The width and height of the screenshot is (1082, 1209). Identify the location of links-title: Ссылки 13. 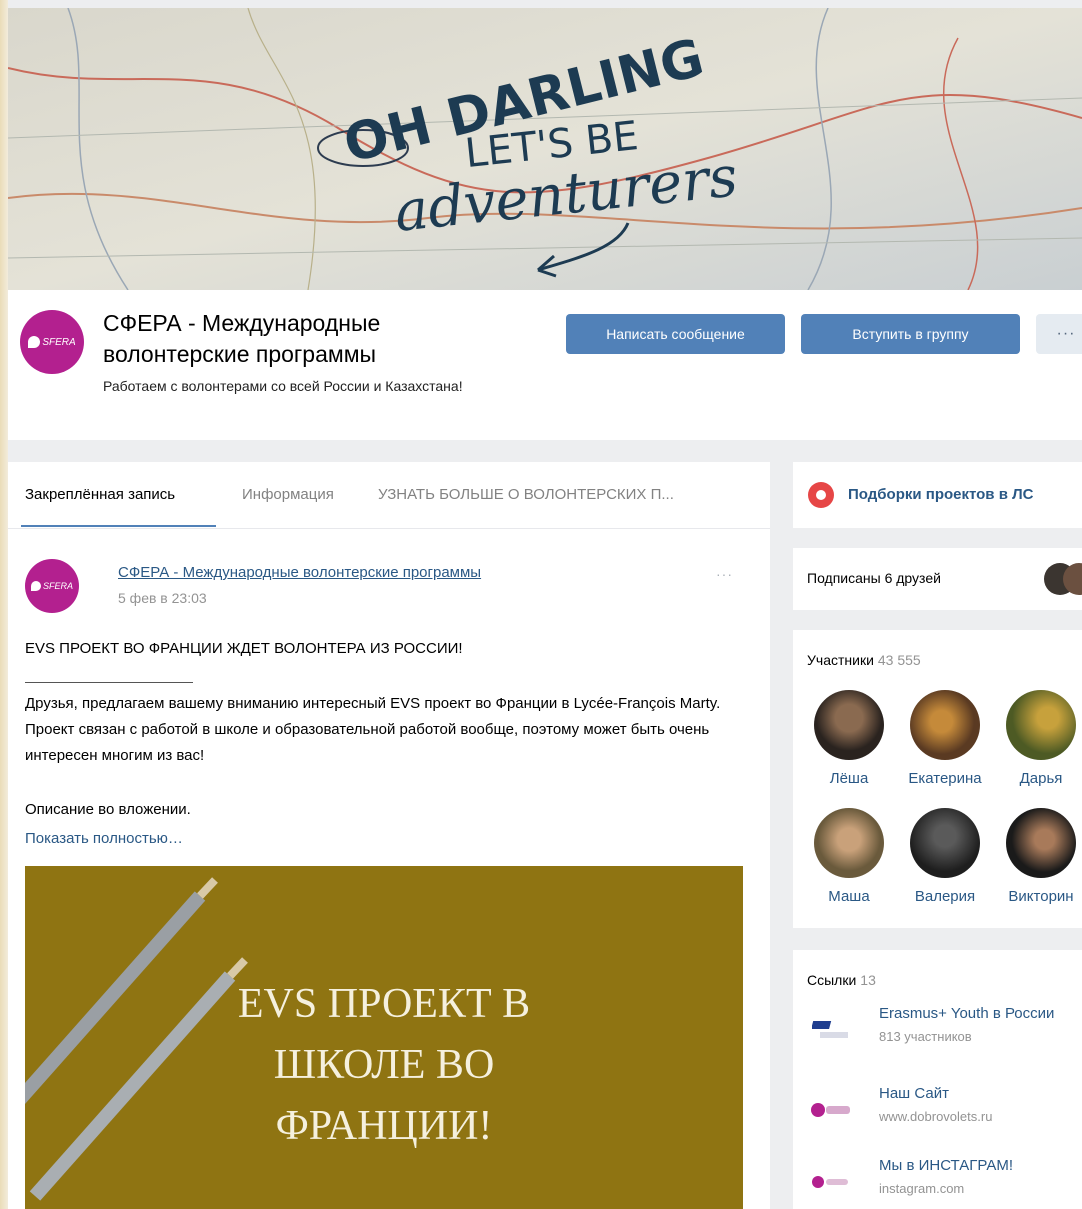
(841, 980).